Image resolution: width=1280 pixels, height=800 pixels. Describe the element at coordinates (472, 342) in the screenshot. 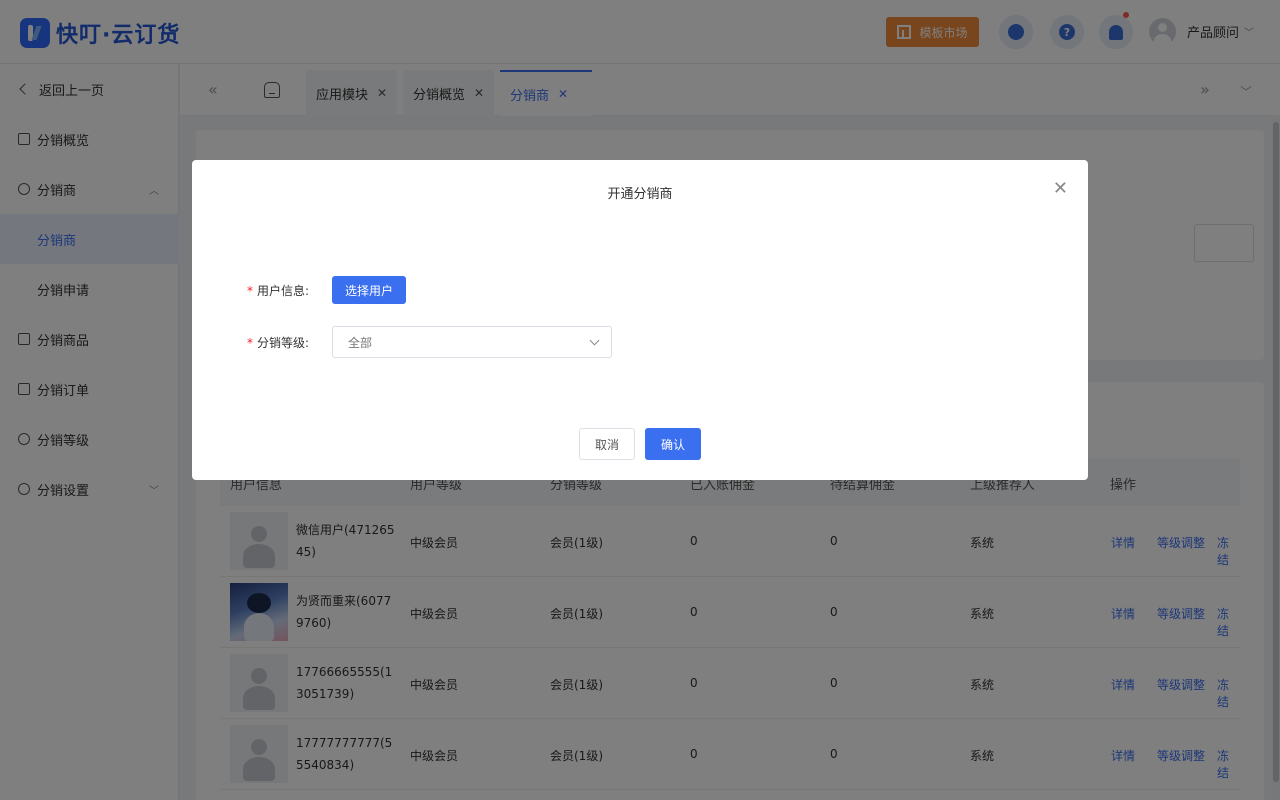

I see `distribution-level-select: 全部` at that location.